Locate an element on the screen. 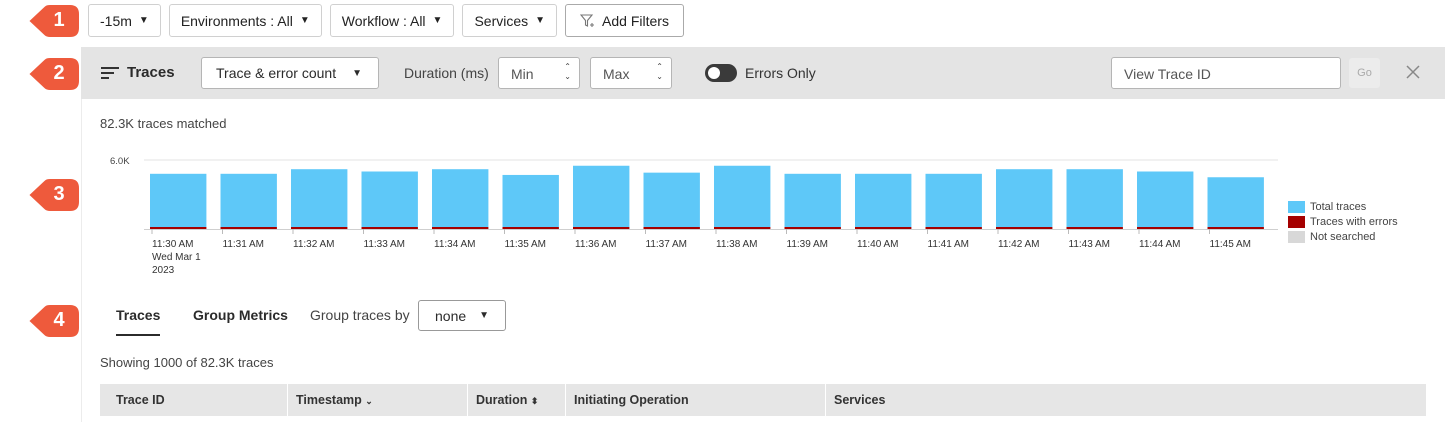  errors-only-toggle is located at coordinates (721, 73).